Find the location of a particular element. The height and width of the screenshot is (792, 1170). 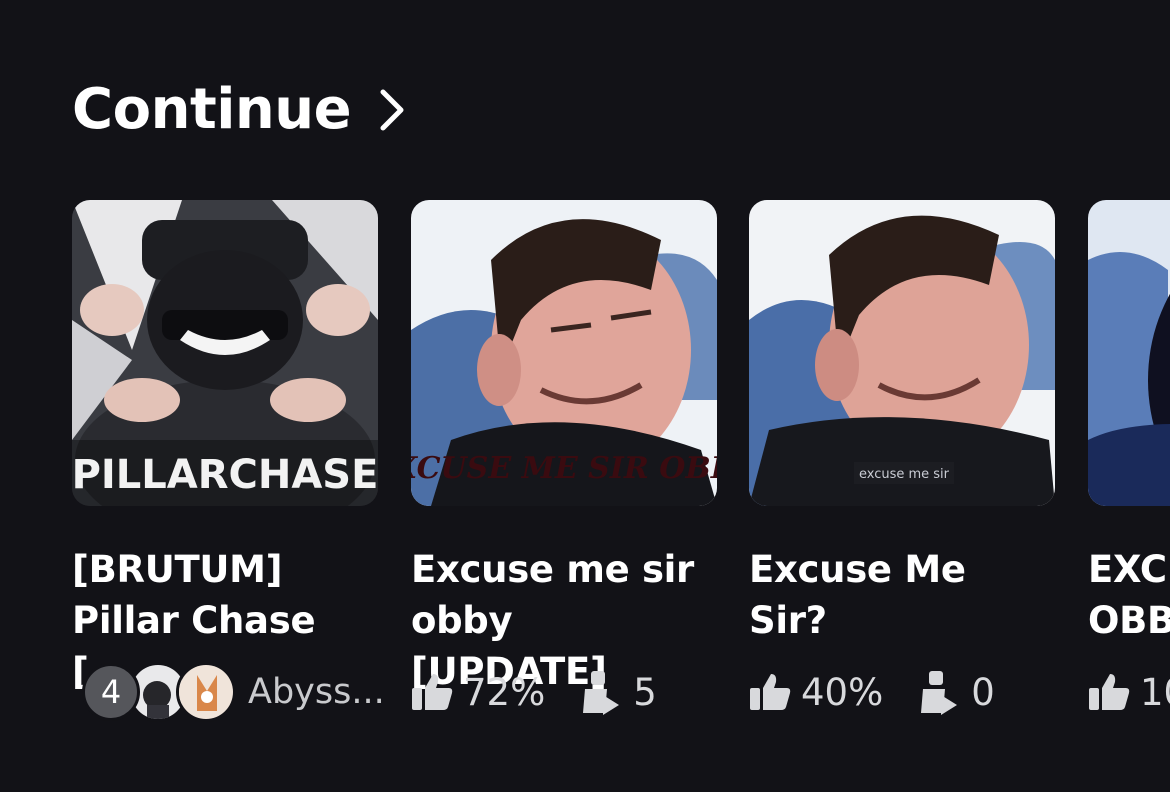

game-artwork is located at coordinates (1129, 353).